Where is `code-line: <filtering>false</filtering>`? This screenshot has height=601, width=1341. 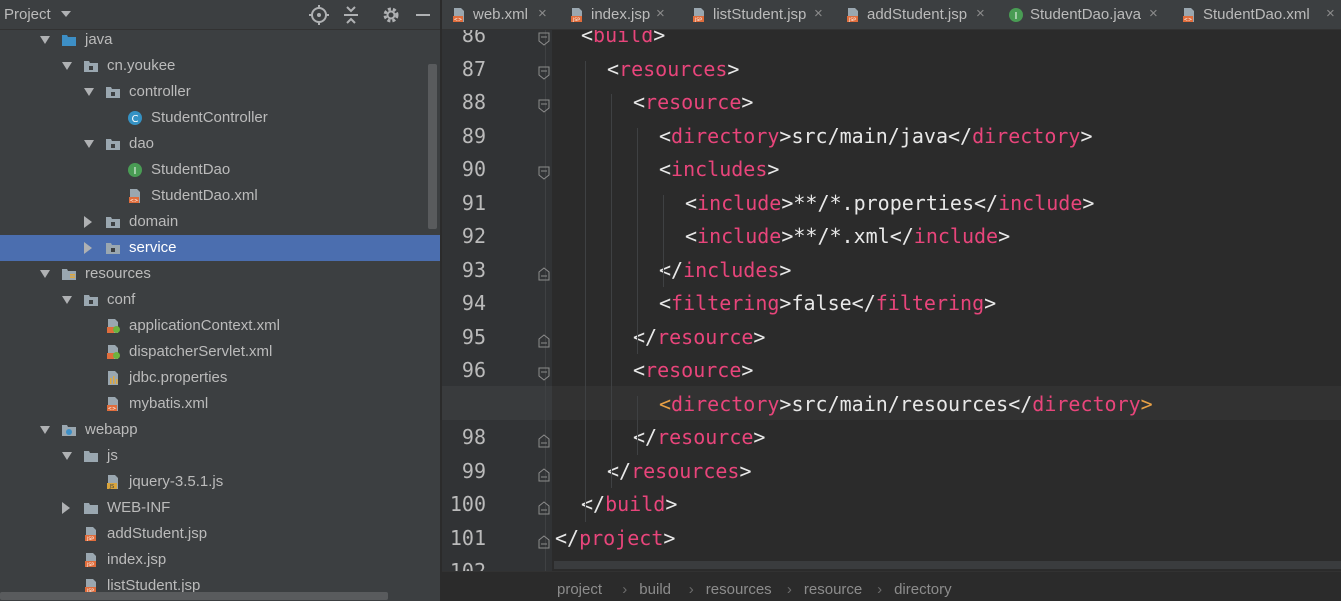
code-line: <filtering>false</filtering> is located at coordinates (827, 303).